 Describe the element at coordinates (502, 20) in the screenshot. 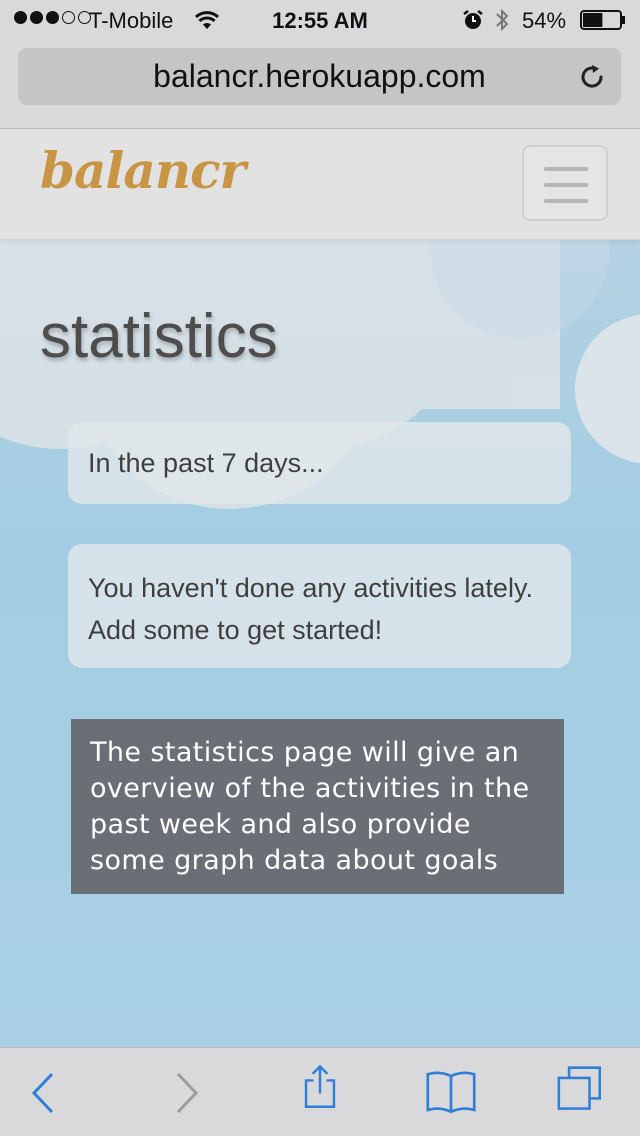

I see `bluetooth-icon` at that location.